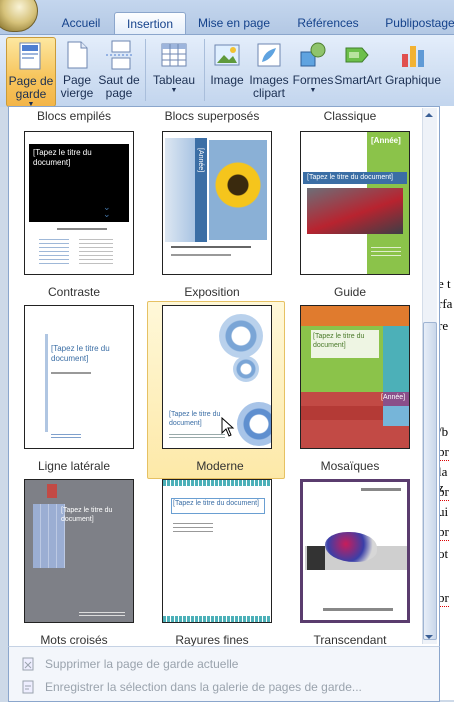  Describe the element at coordinates (74, 116) in the screenshot. I see `gallery-item-label: Blocs empilés` at that location.